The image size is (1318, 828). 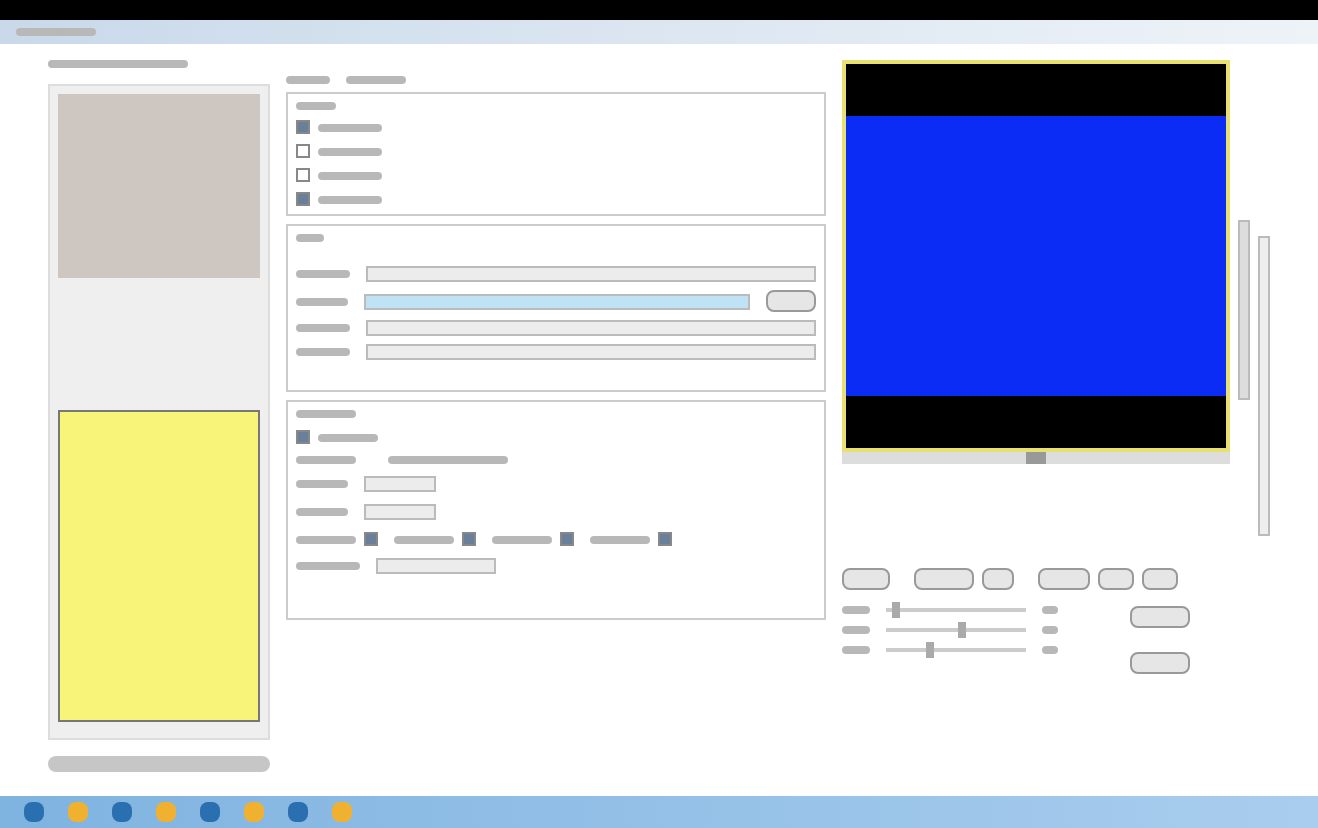 I want to click on scroll-thumb, so click(x=1036, y=458).